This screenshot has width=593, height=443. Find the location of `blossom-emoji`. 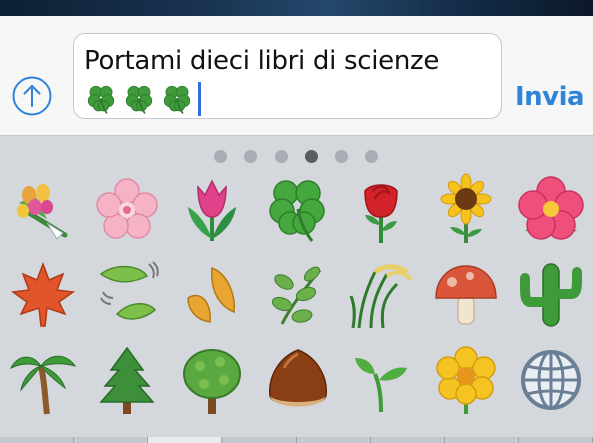

blossom-emoji is located at coordinates (466, 380).